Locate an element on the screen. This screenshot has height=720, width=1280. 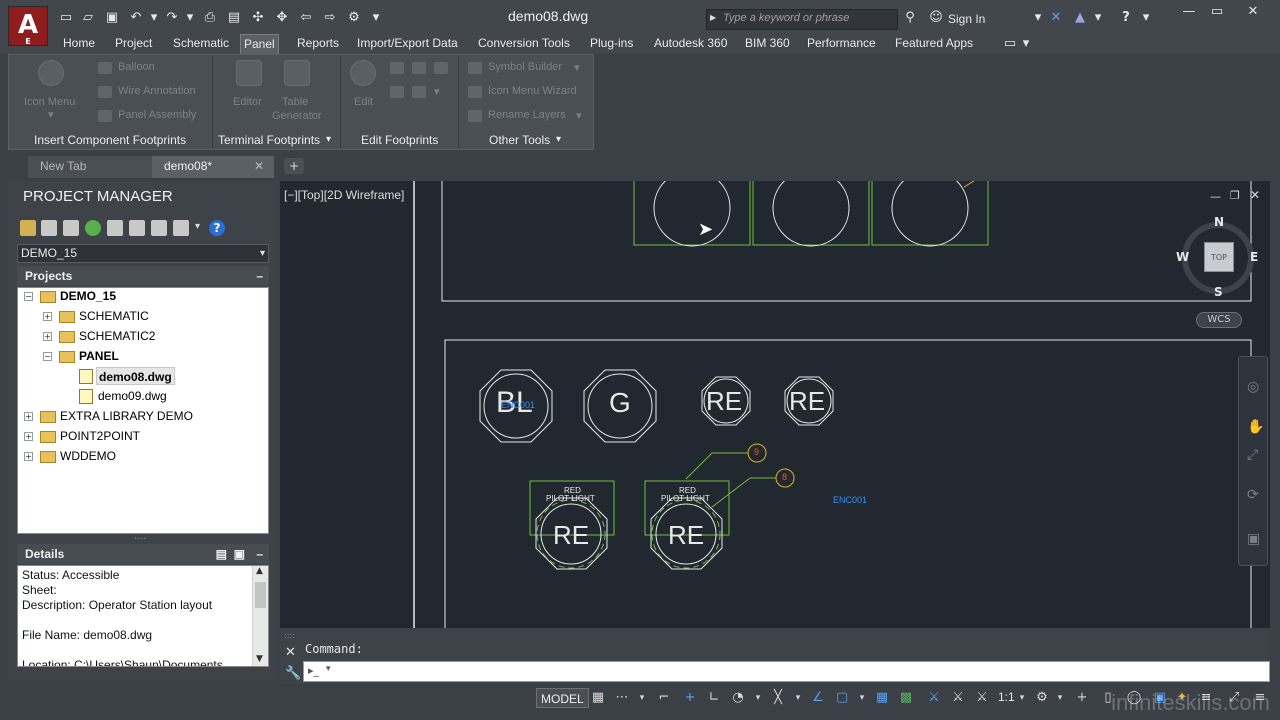
tree-item-extra-library-demo: EXTRA LIBRARY DEMO is located at coordinates (126, 416).